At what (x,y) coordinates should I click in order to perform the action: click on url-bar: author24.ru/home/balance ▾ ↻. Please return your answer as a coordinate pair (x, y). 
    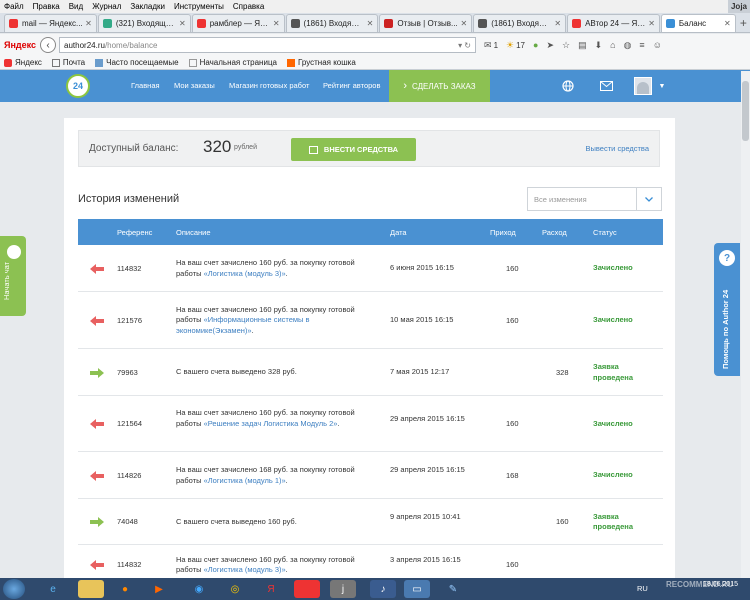
    Looking at the image, I should click on (268, 45).